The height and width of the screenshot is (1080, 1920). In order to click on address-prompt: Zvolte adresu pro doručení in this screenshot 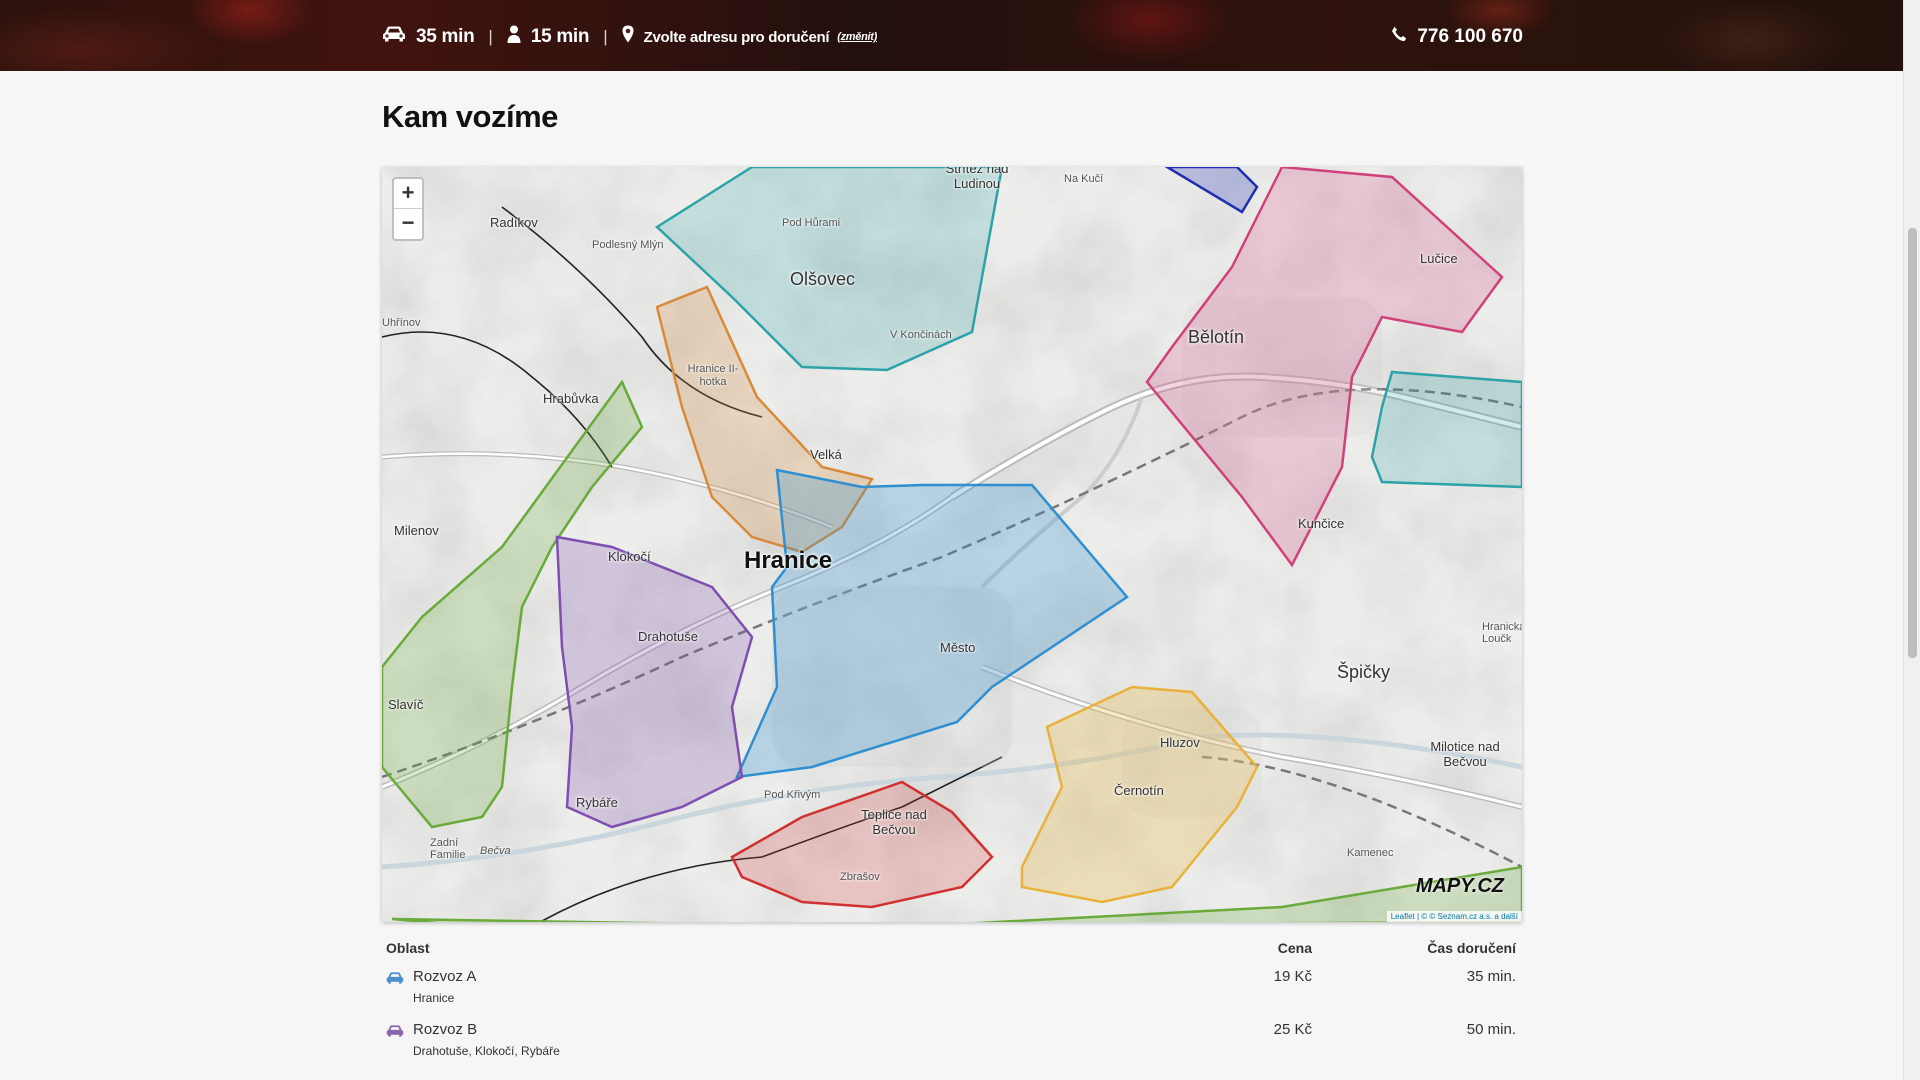, I will do `click(737, 37)`.